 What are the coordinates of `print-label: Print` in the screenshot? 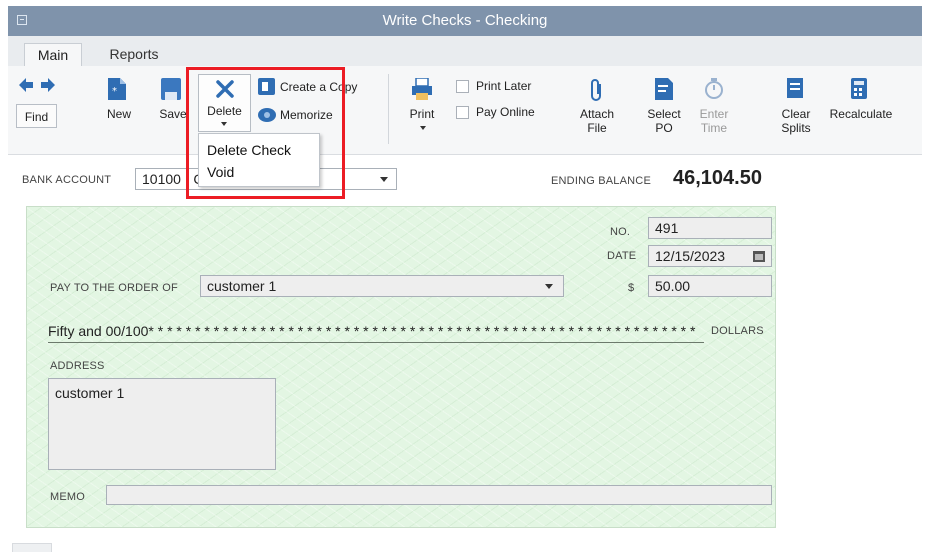 It's located at (422, 114).